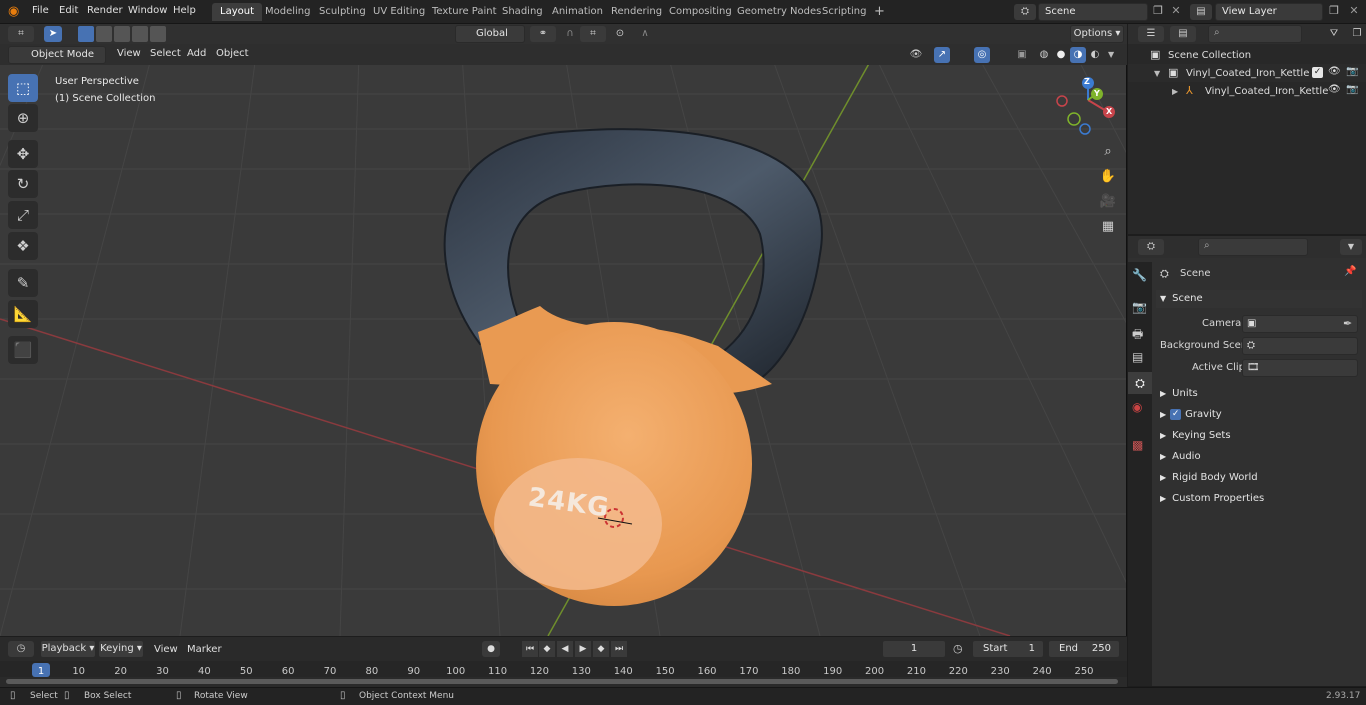  What do you see at coordinates (23, 118) in the screenshot?
I see `cursor-tool: ⊕` at bounding box center [23, 118].